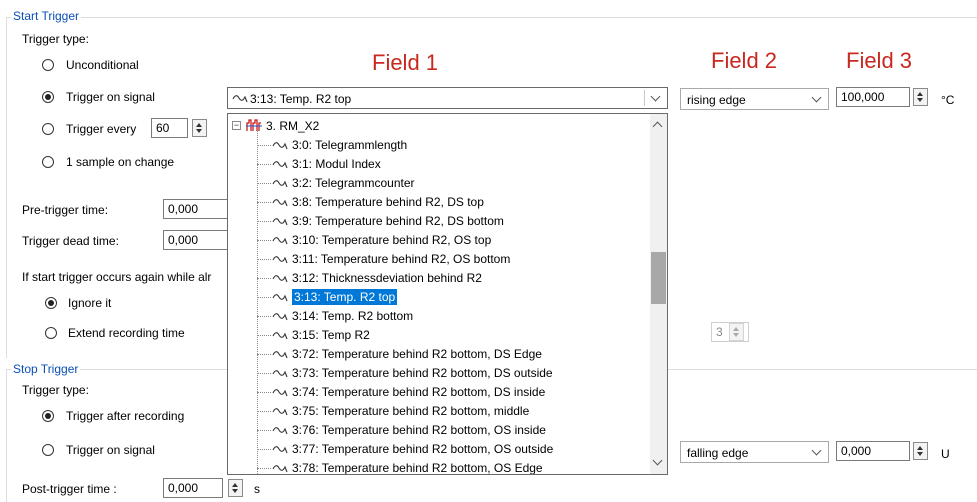 The height and width of the screenshot is (502, 977). I want to click on tree-group-row: − 3. RM_X2, so click(447, 126).